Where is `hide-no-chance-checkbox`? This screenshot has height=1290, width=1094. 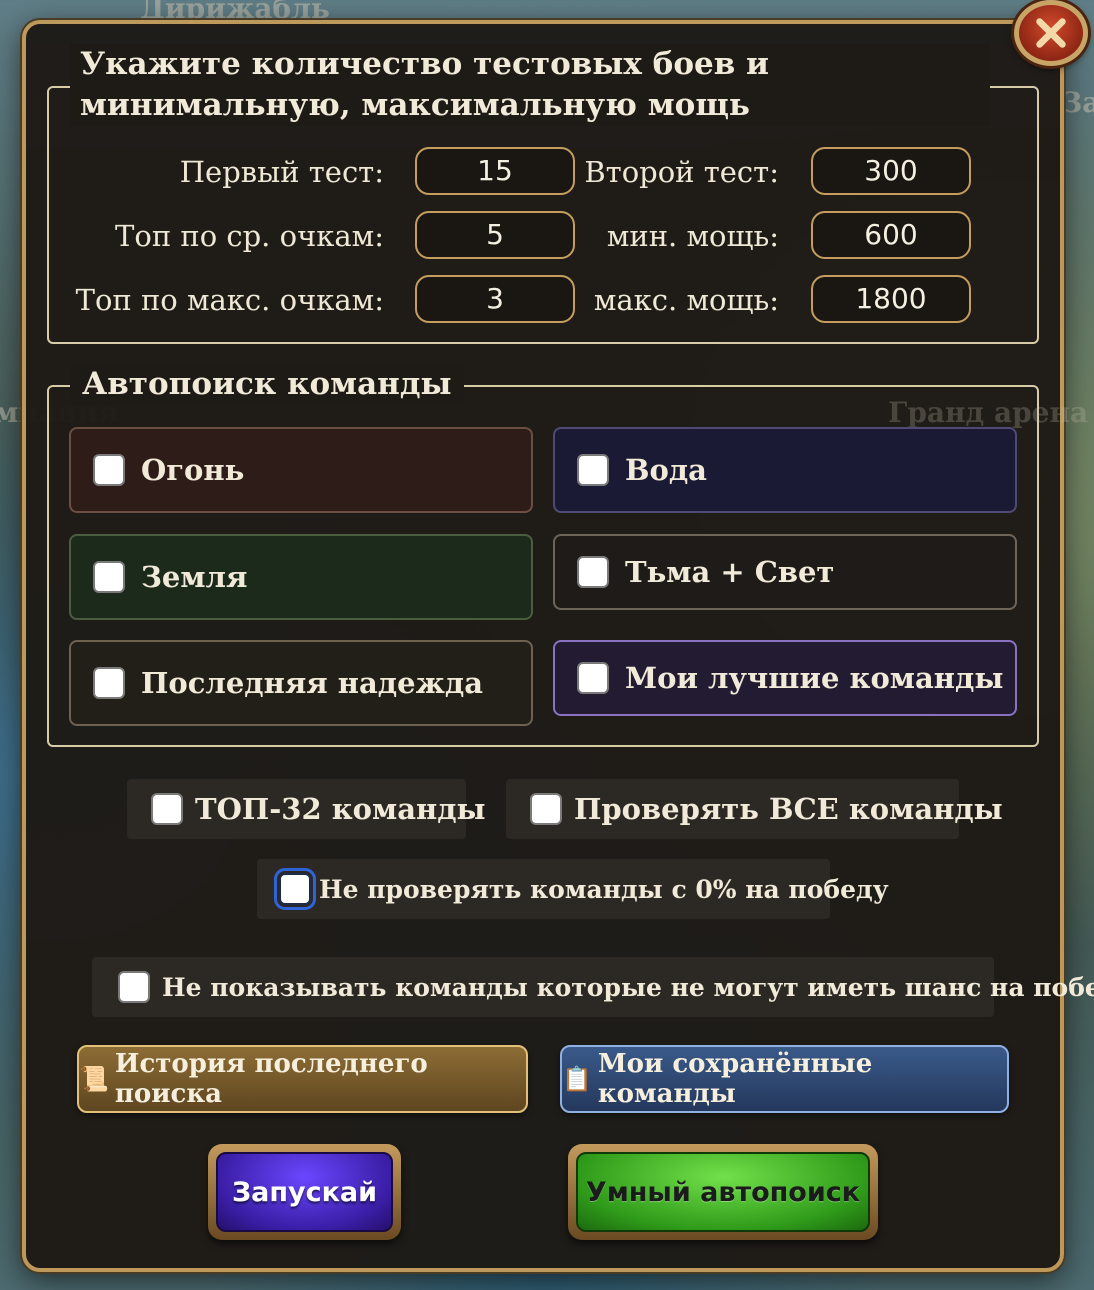 hide-no-chance-checkbox is located at coordinates (134, 987).